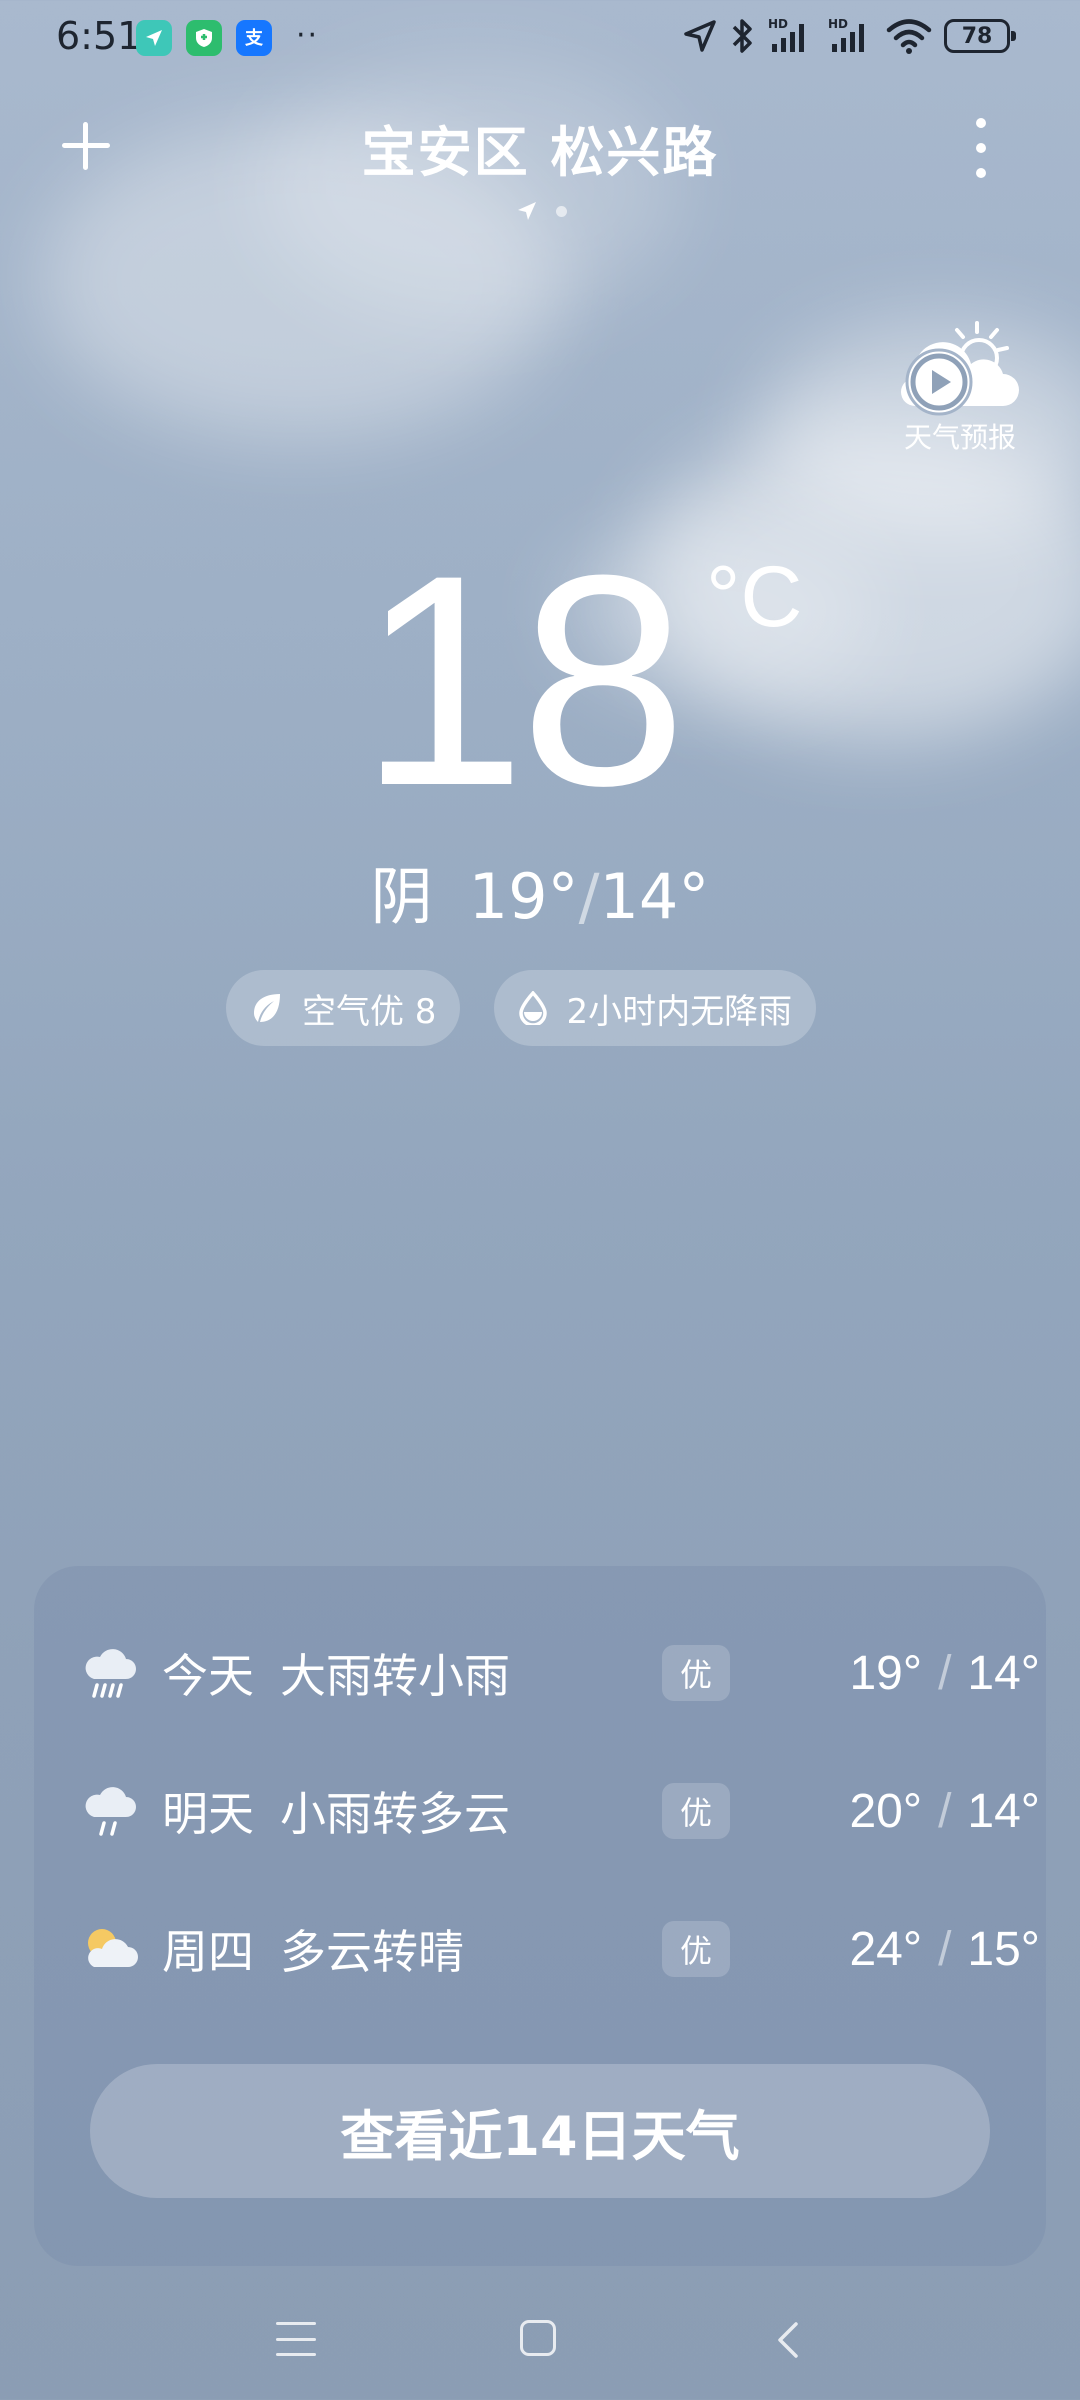  What do you see at coordinates (267, 1008) in the screenshot?
I see `leaf-icon` at bounding box center [267, 1008].